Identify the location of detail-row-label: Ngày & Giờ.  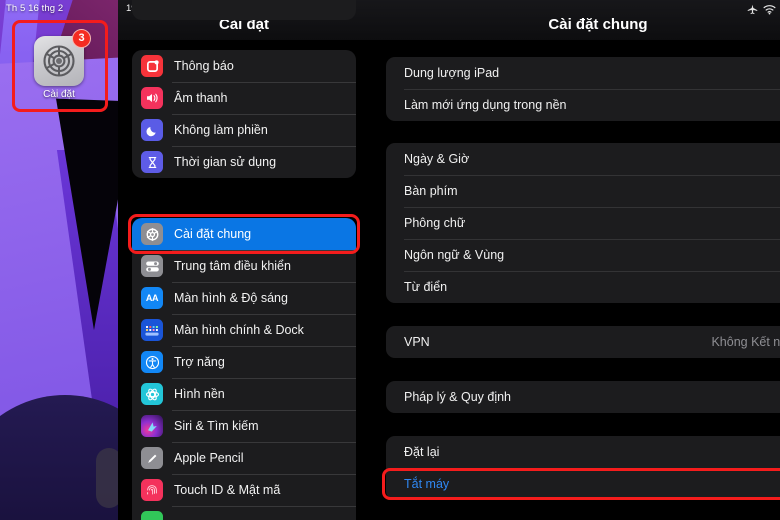
(437, 159).